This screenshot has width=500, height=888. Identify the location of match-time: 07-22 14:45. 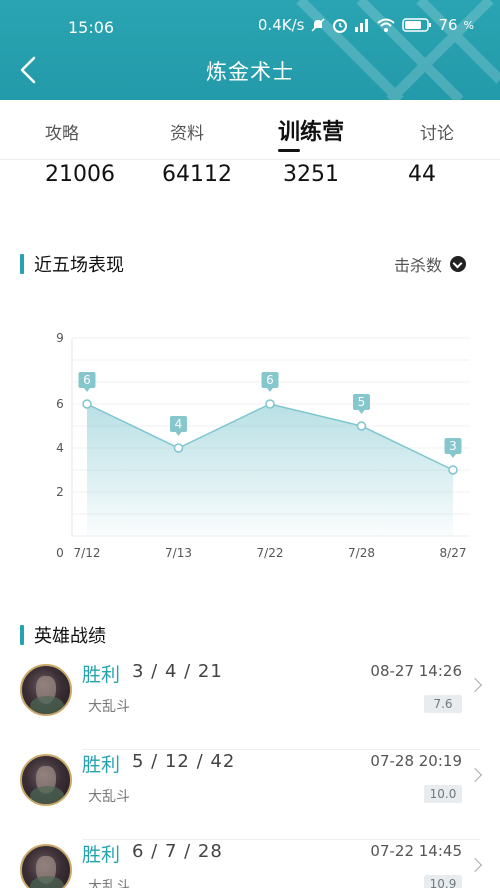
(416, 851).